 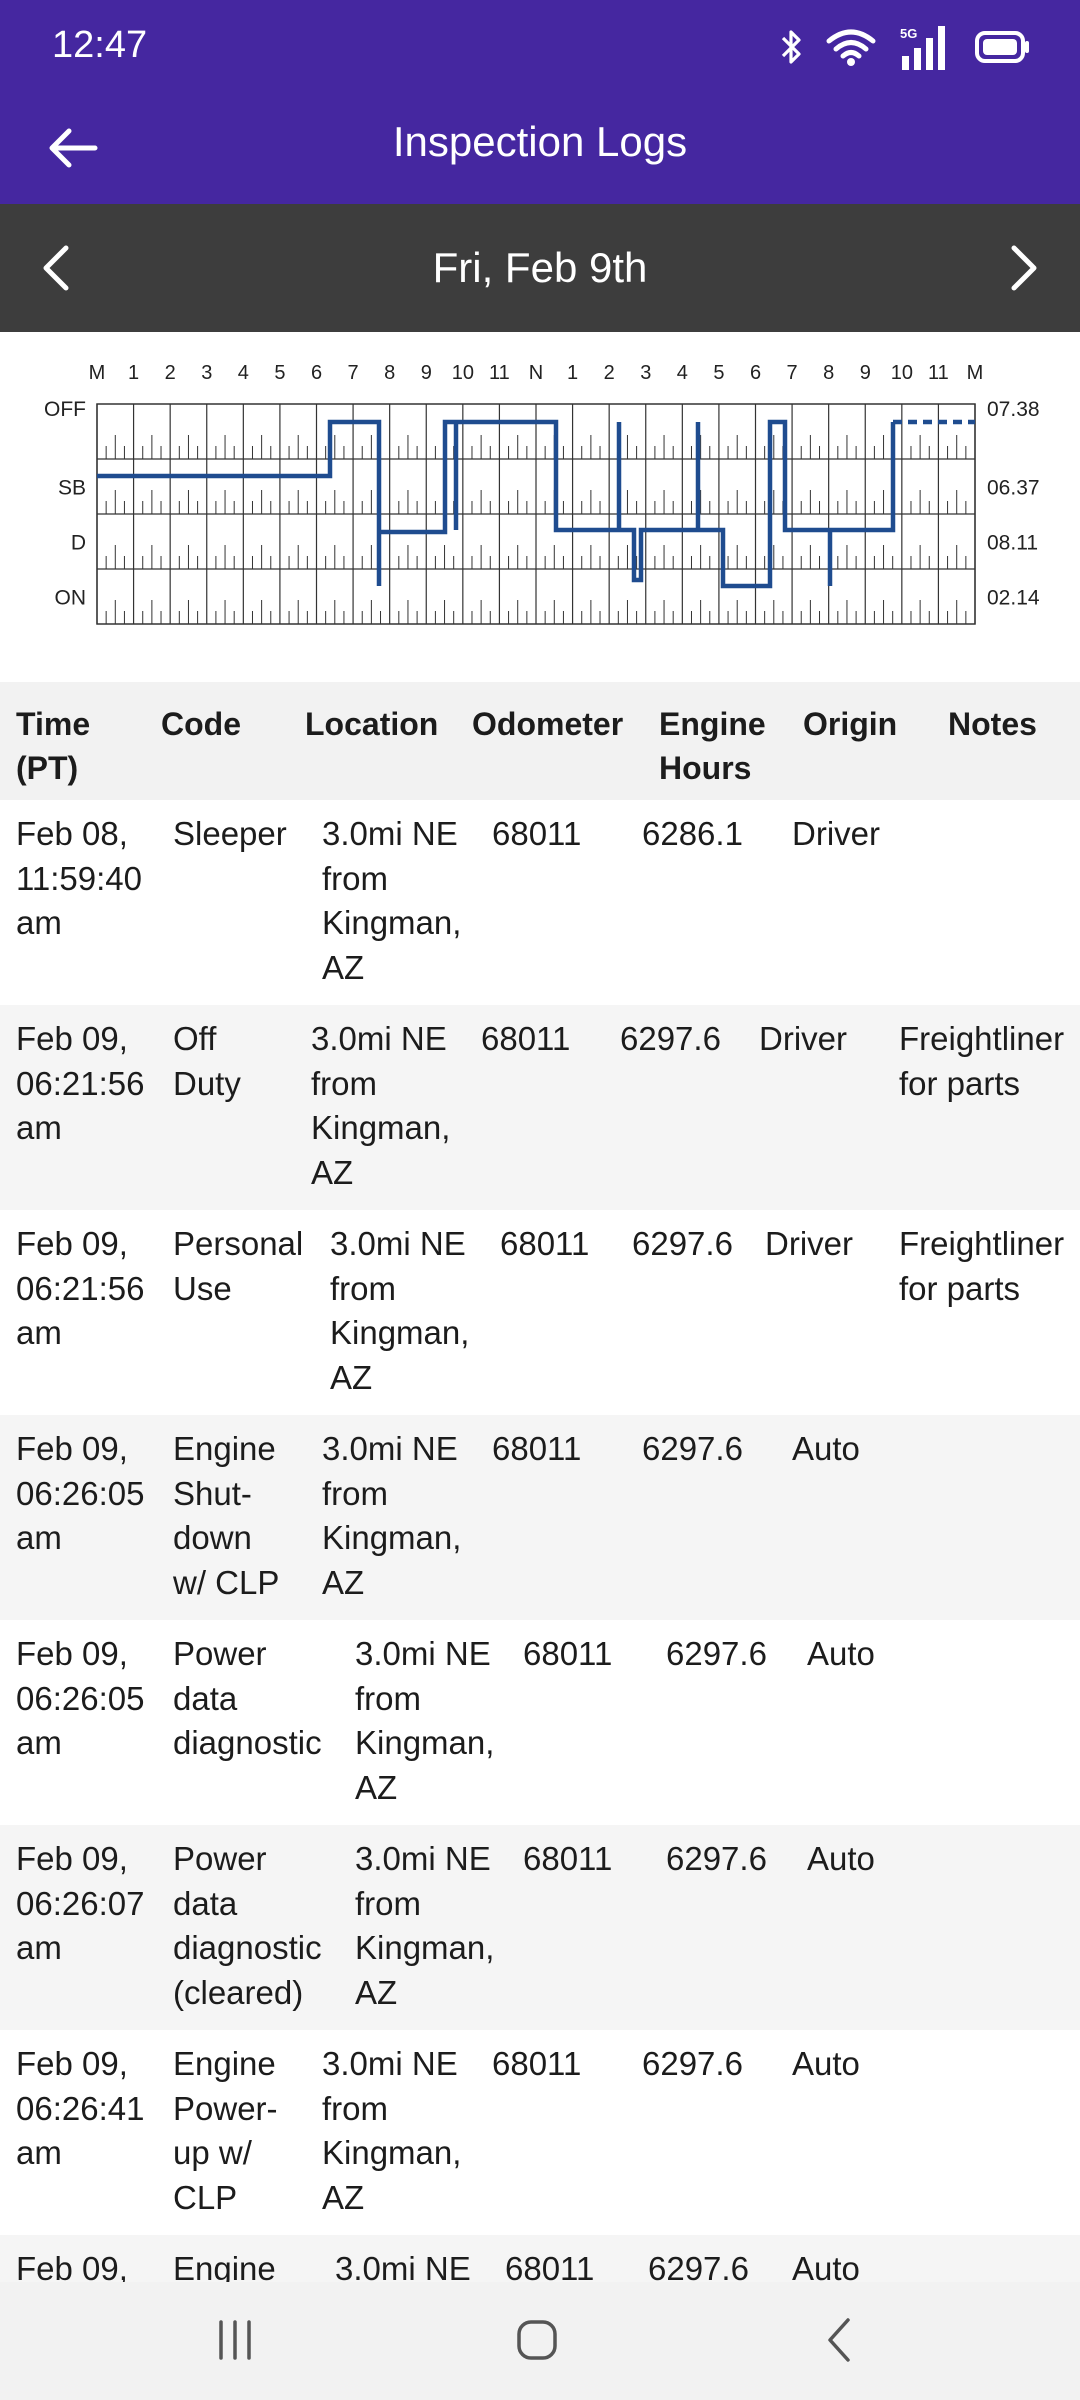 I want to click on system-back-button, so click(x=840, y=2340).